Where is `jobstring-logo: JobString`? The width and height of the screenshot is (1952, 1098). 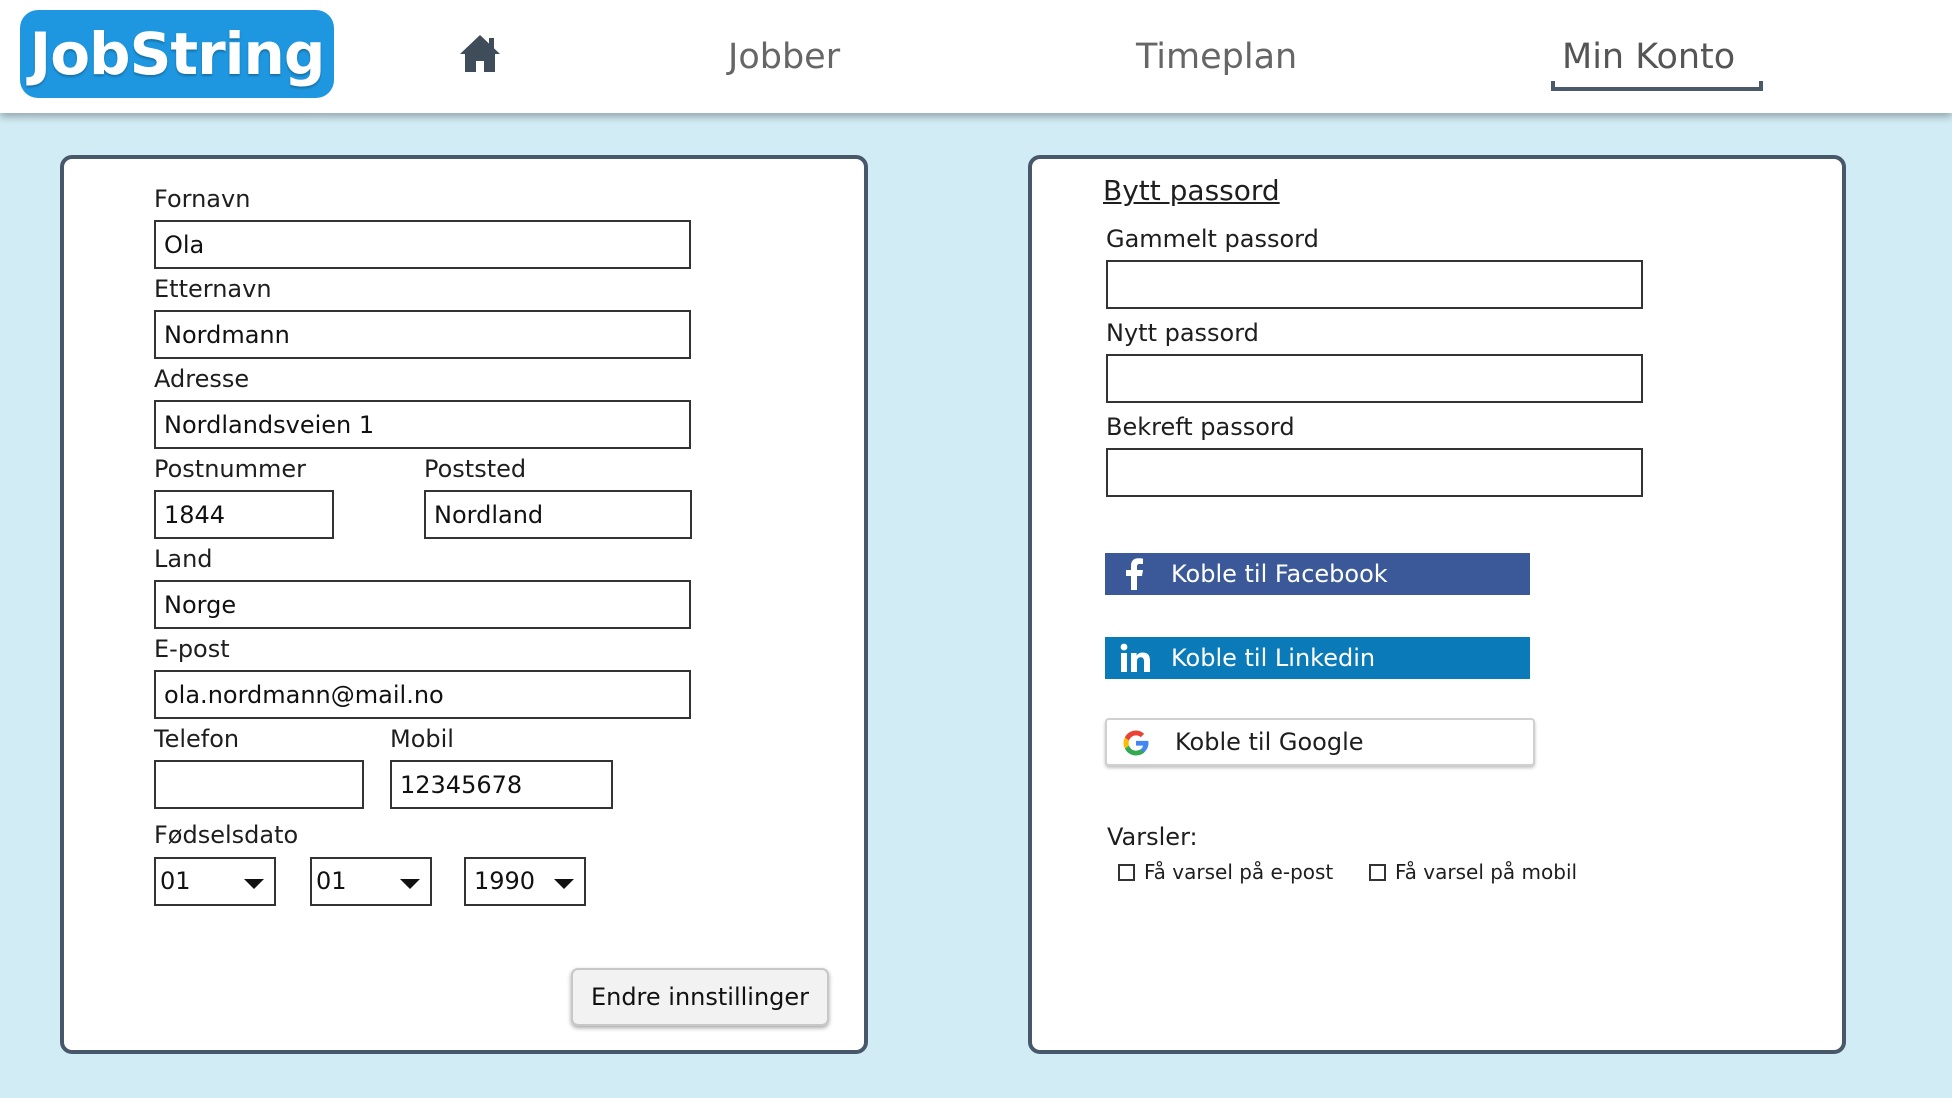 jobstring-logo: JobString is located at coordinates (177, 54).